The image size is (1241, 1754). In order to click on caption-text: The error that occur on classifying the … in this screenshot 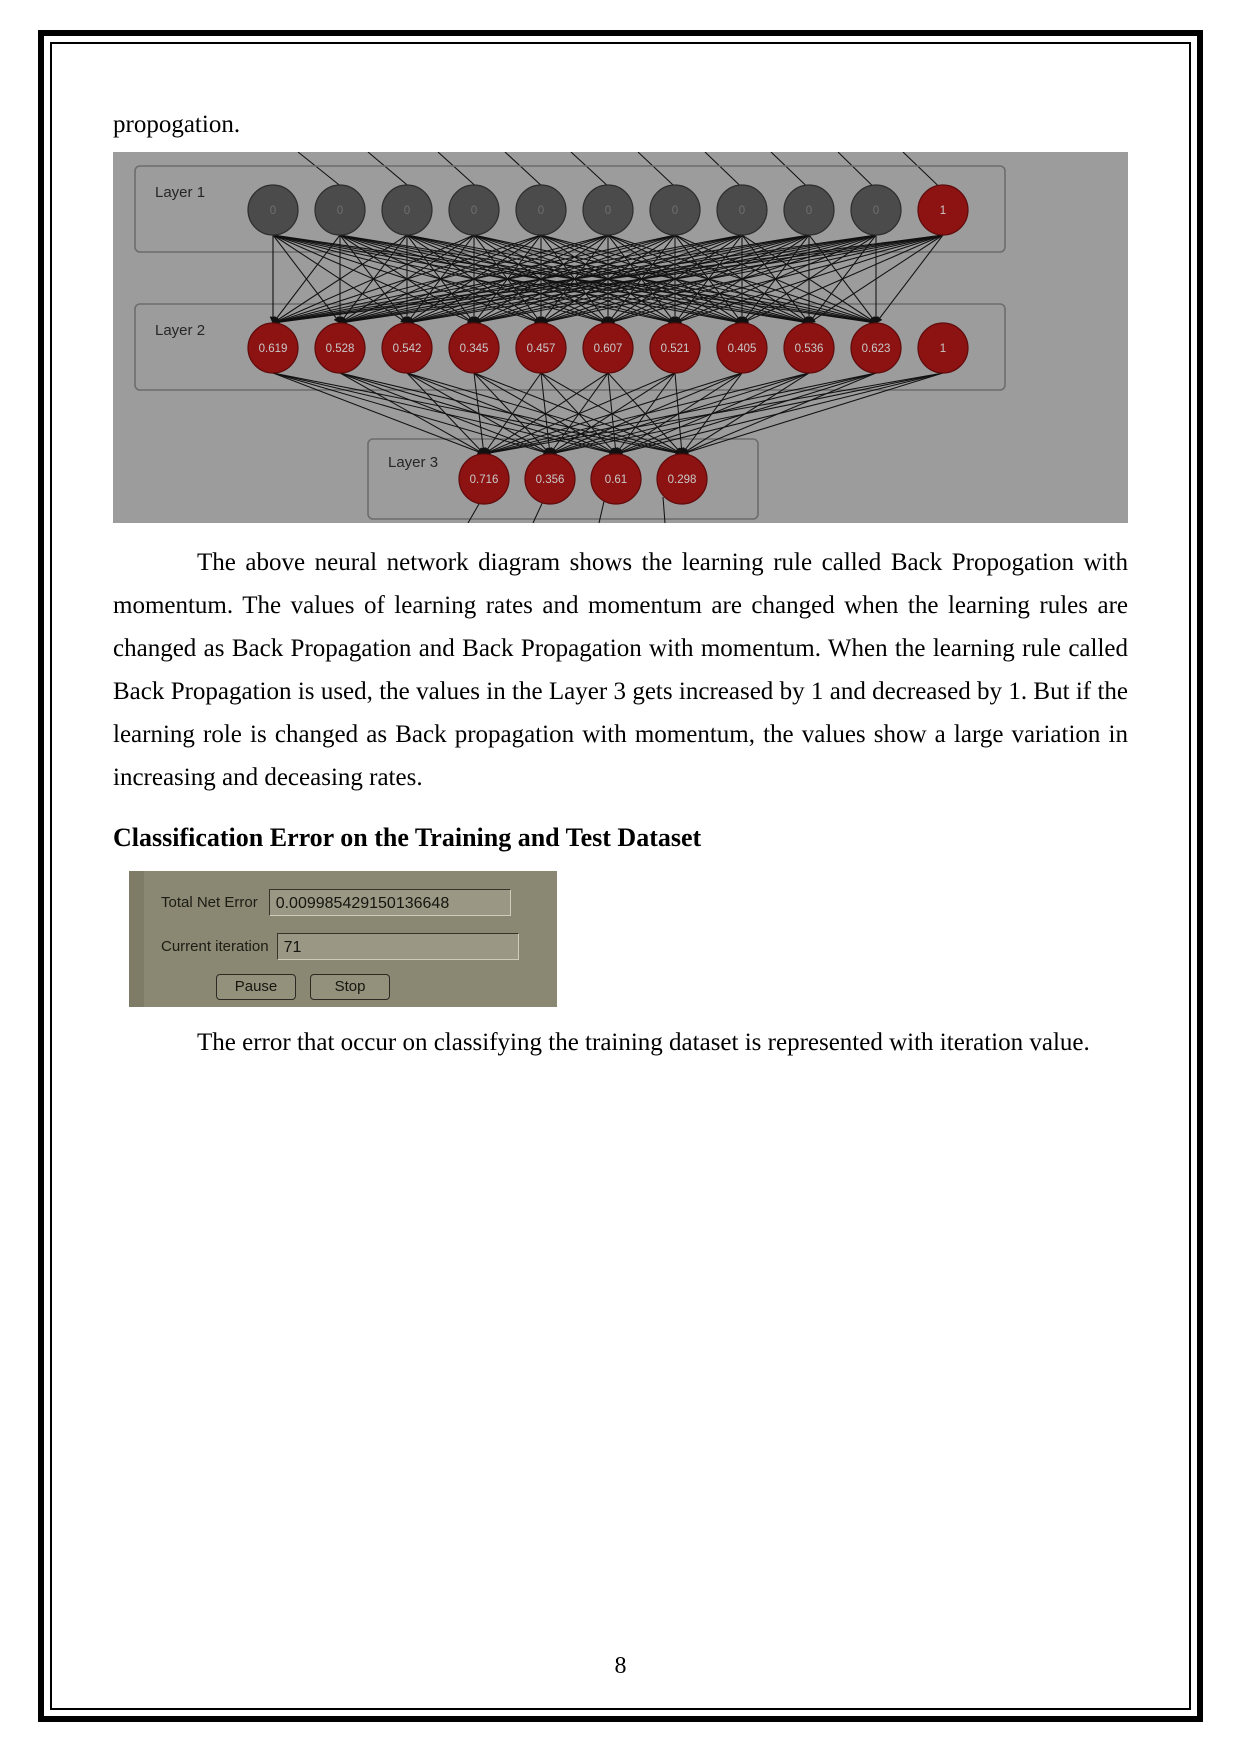, I will do `click(643, 1042)`.